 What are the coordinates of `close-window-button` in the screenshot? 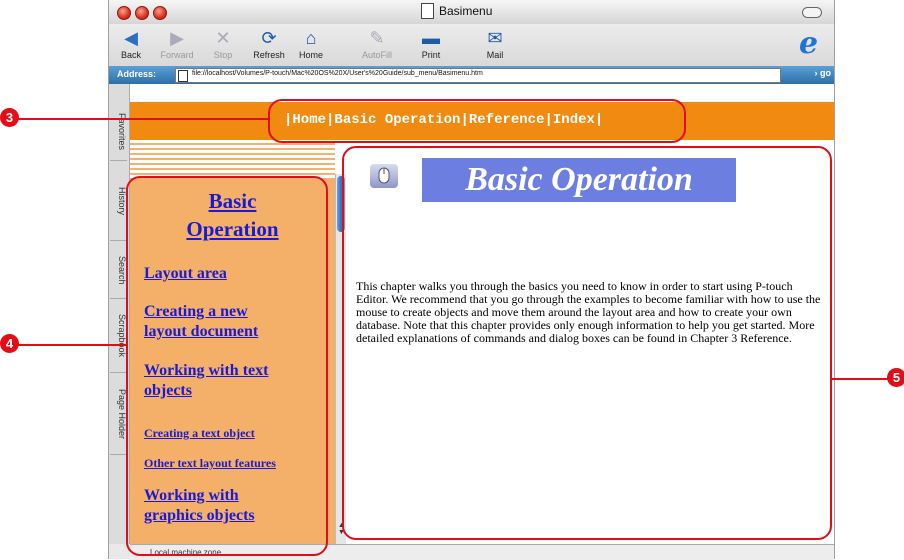 It's located at (124, 13).